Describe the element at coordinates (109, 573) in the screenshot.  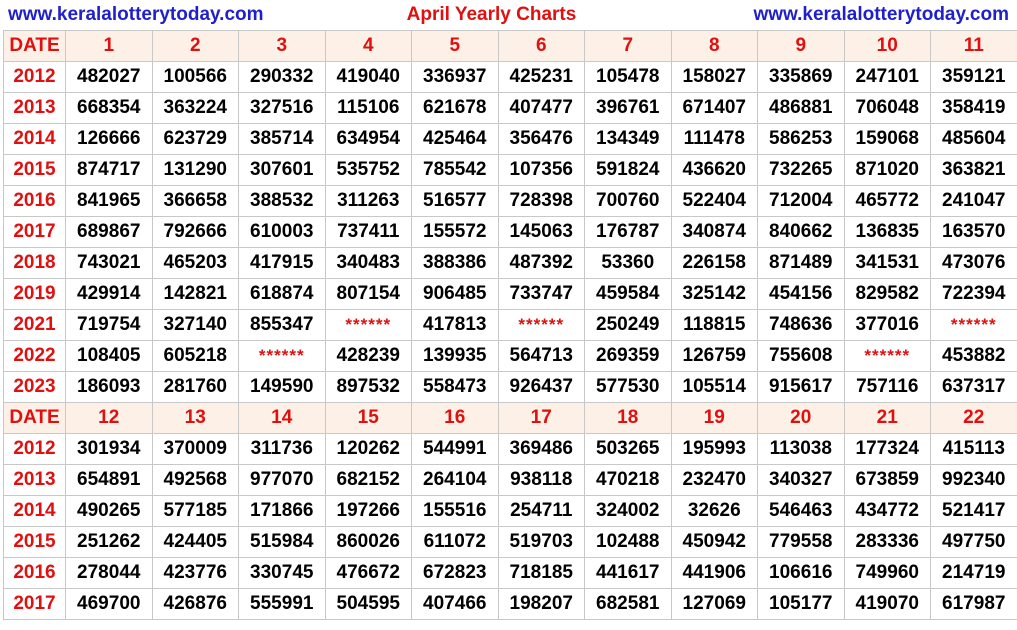
I see `result-cell: 278044` at that location.